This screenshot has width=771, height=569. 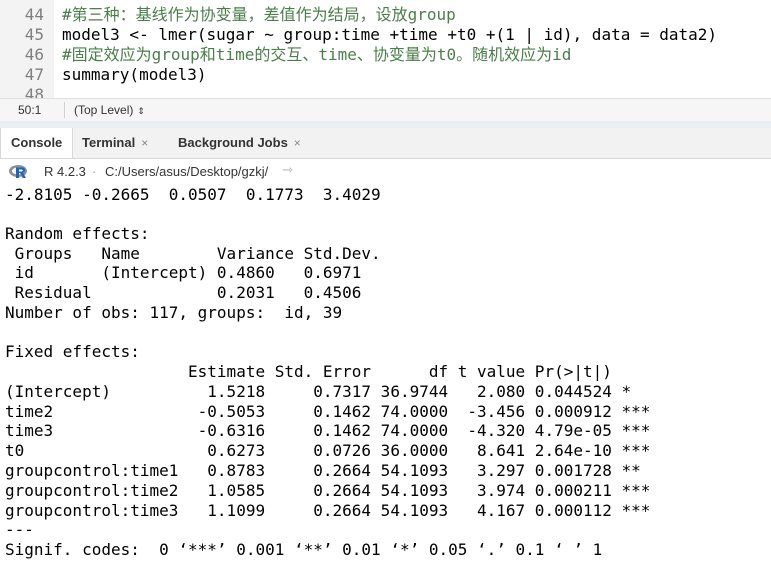 What do you see at coordinates (385, 172) in the screenshot?
I see `console-path-bar: R 4.2.3 · C:/Users/asus/Desktop/gzkj/ ⇾` at bounding box center [385, 172].